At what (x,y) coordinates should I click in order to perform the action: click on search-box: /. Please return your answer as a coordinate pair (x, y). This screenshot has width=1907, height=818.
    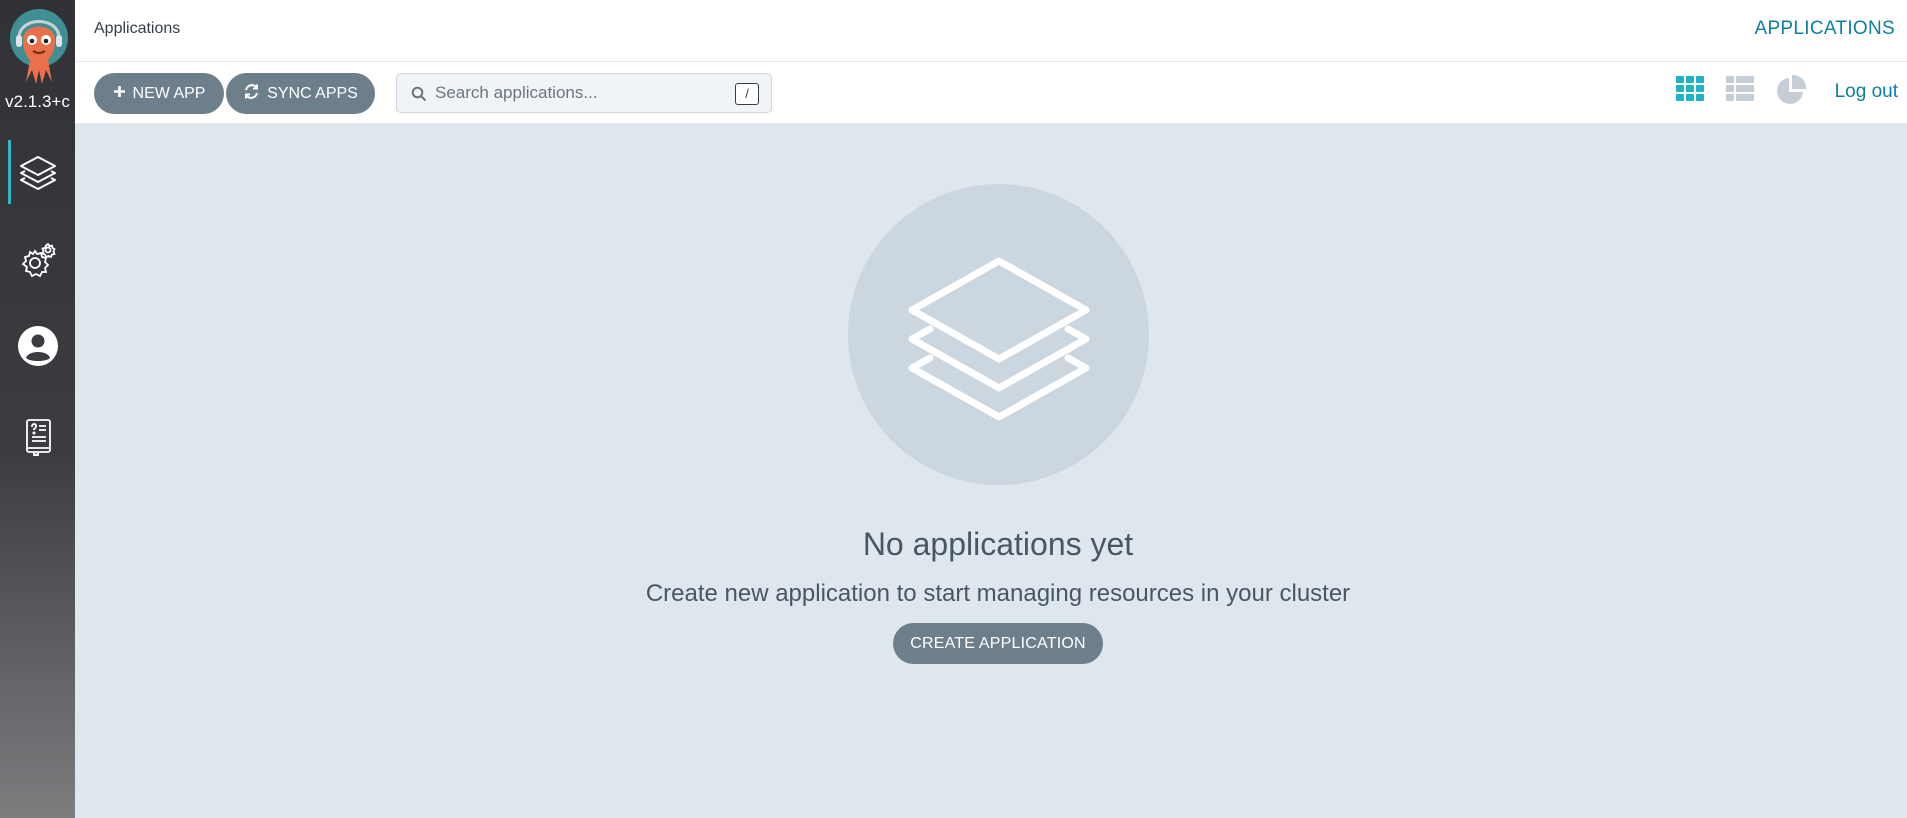
    Looking at the image, I should click on (584, 93).